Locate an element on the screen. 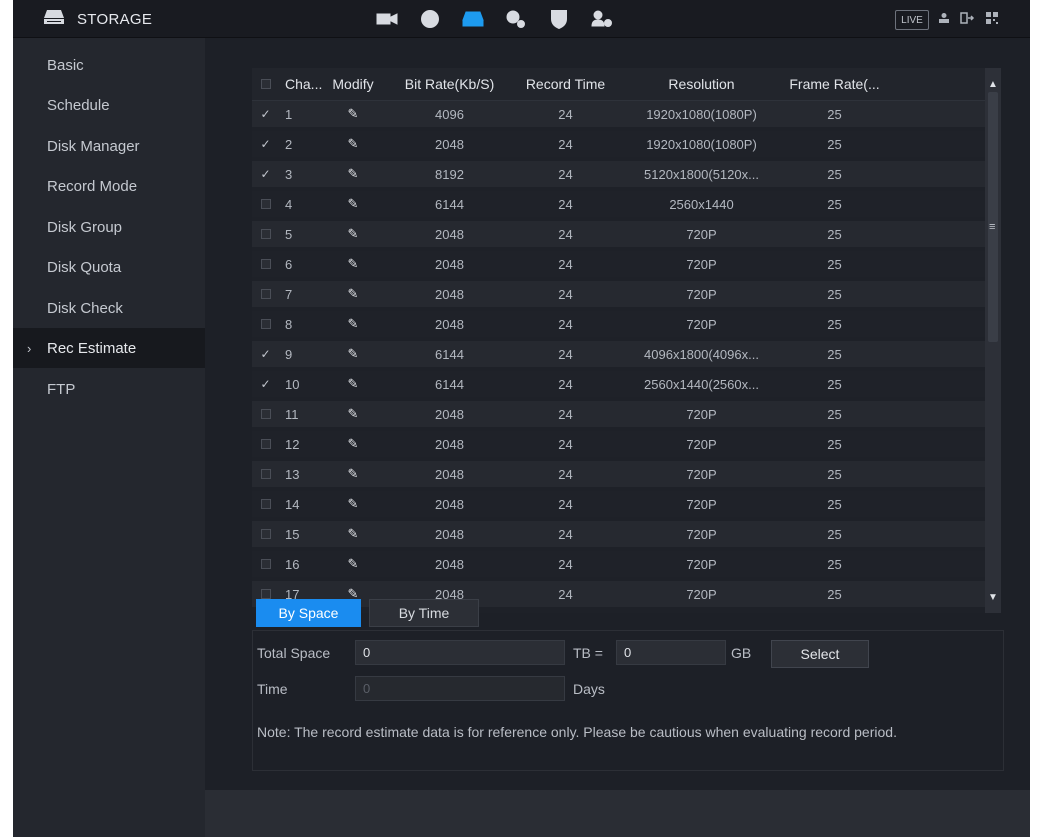 The image size is (1042, 837). sidebar-item-disk-quota: Disk Quota is located at coordinates (109, 267).